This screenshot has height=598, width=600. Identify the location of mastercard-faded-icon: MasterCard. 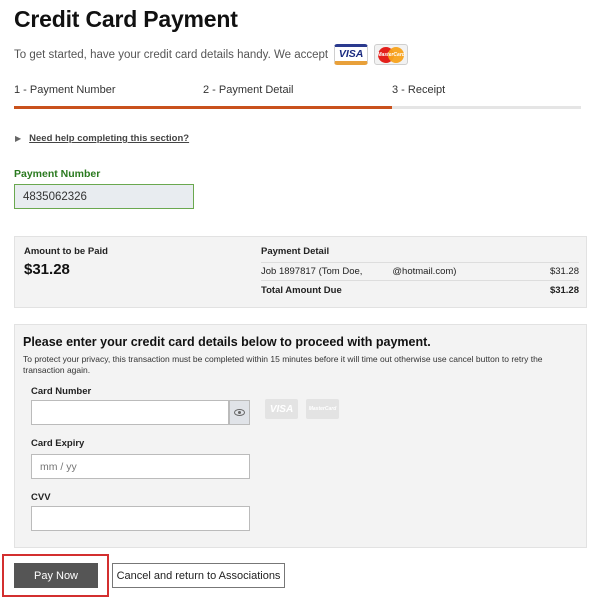
(322, 409).